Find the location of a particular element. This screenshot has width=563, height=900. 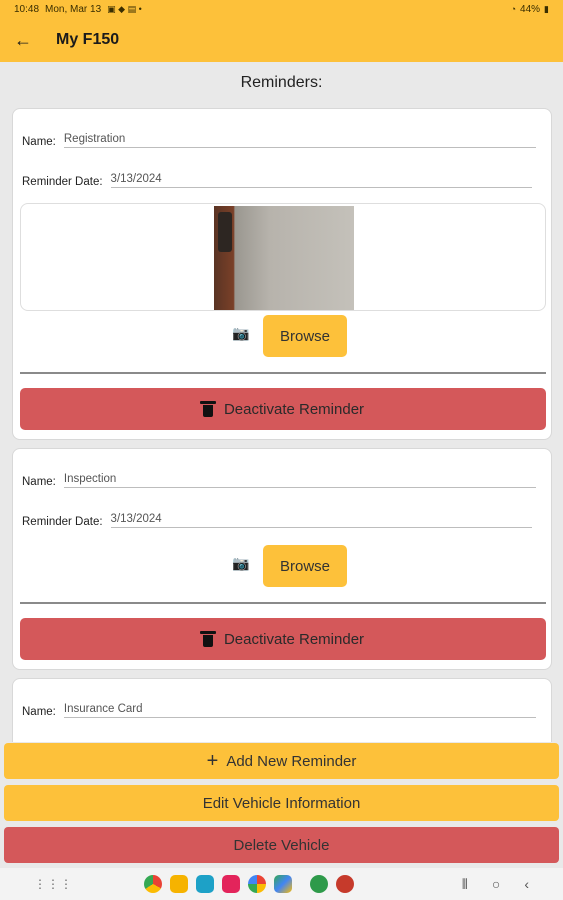

photo-box is located at coordinates (283, 257).